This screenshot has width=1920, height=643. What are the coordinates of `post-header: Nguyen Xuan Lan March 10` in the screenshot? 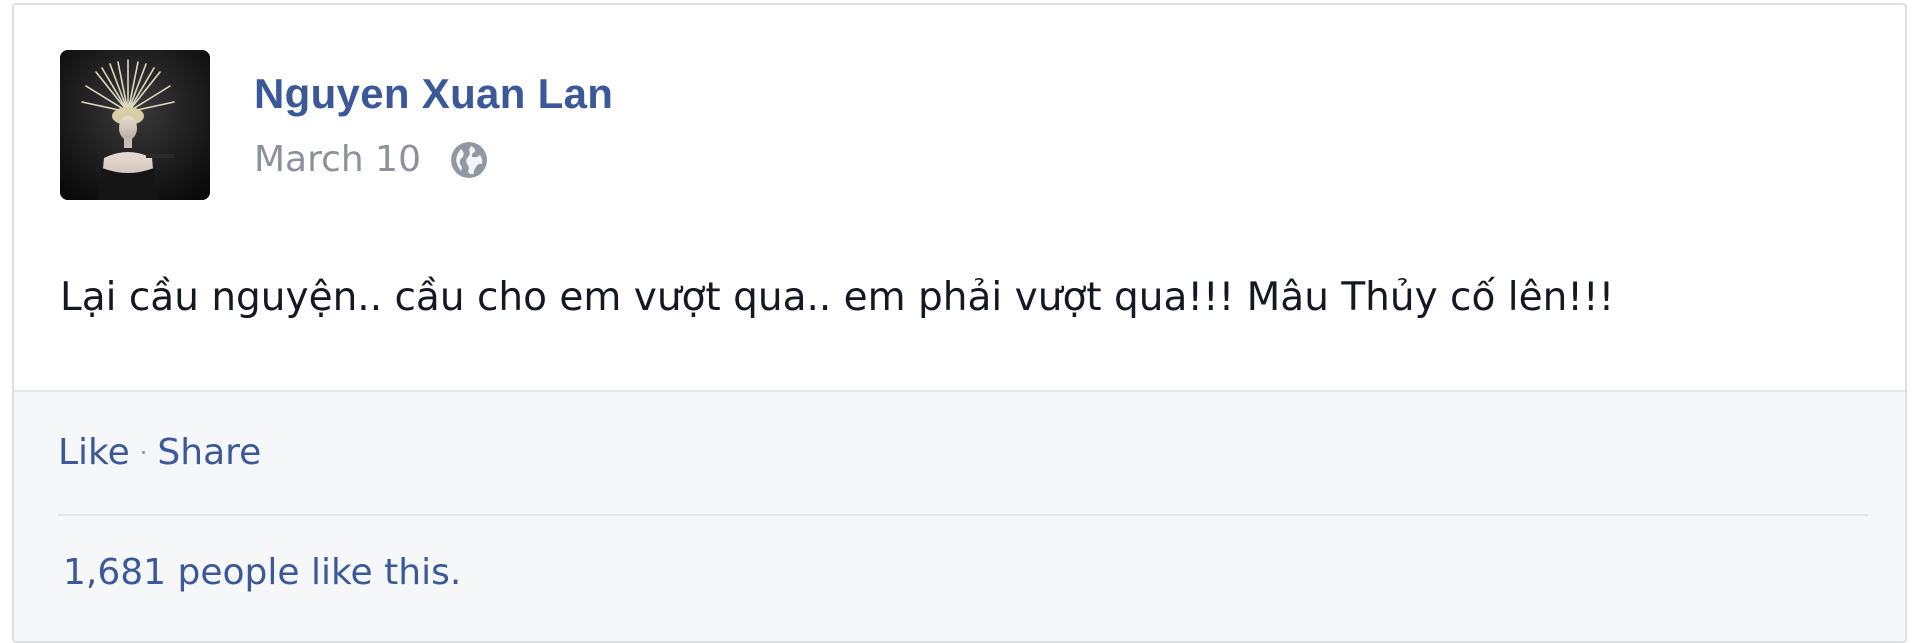 It's located at (660, 125).